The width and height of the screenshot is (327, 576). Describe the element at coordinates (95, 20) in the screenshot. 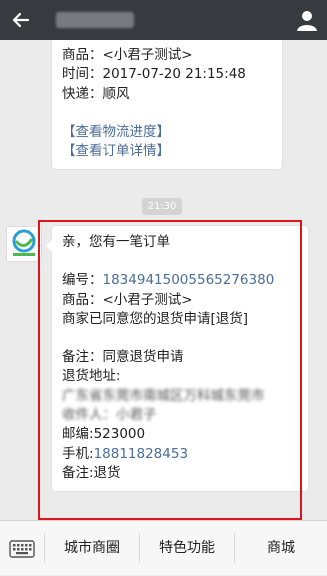

I see `account-title-redacted` at that location.